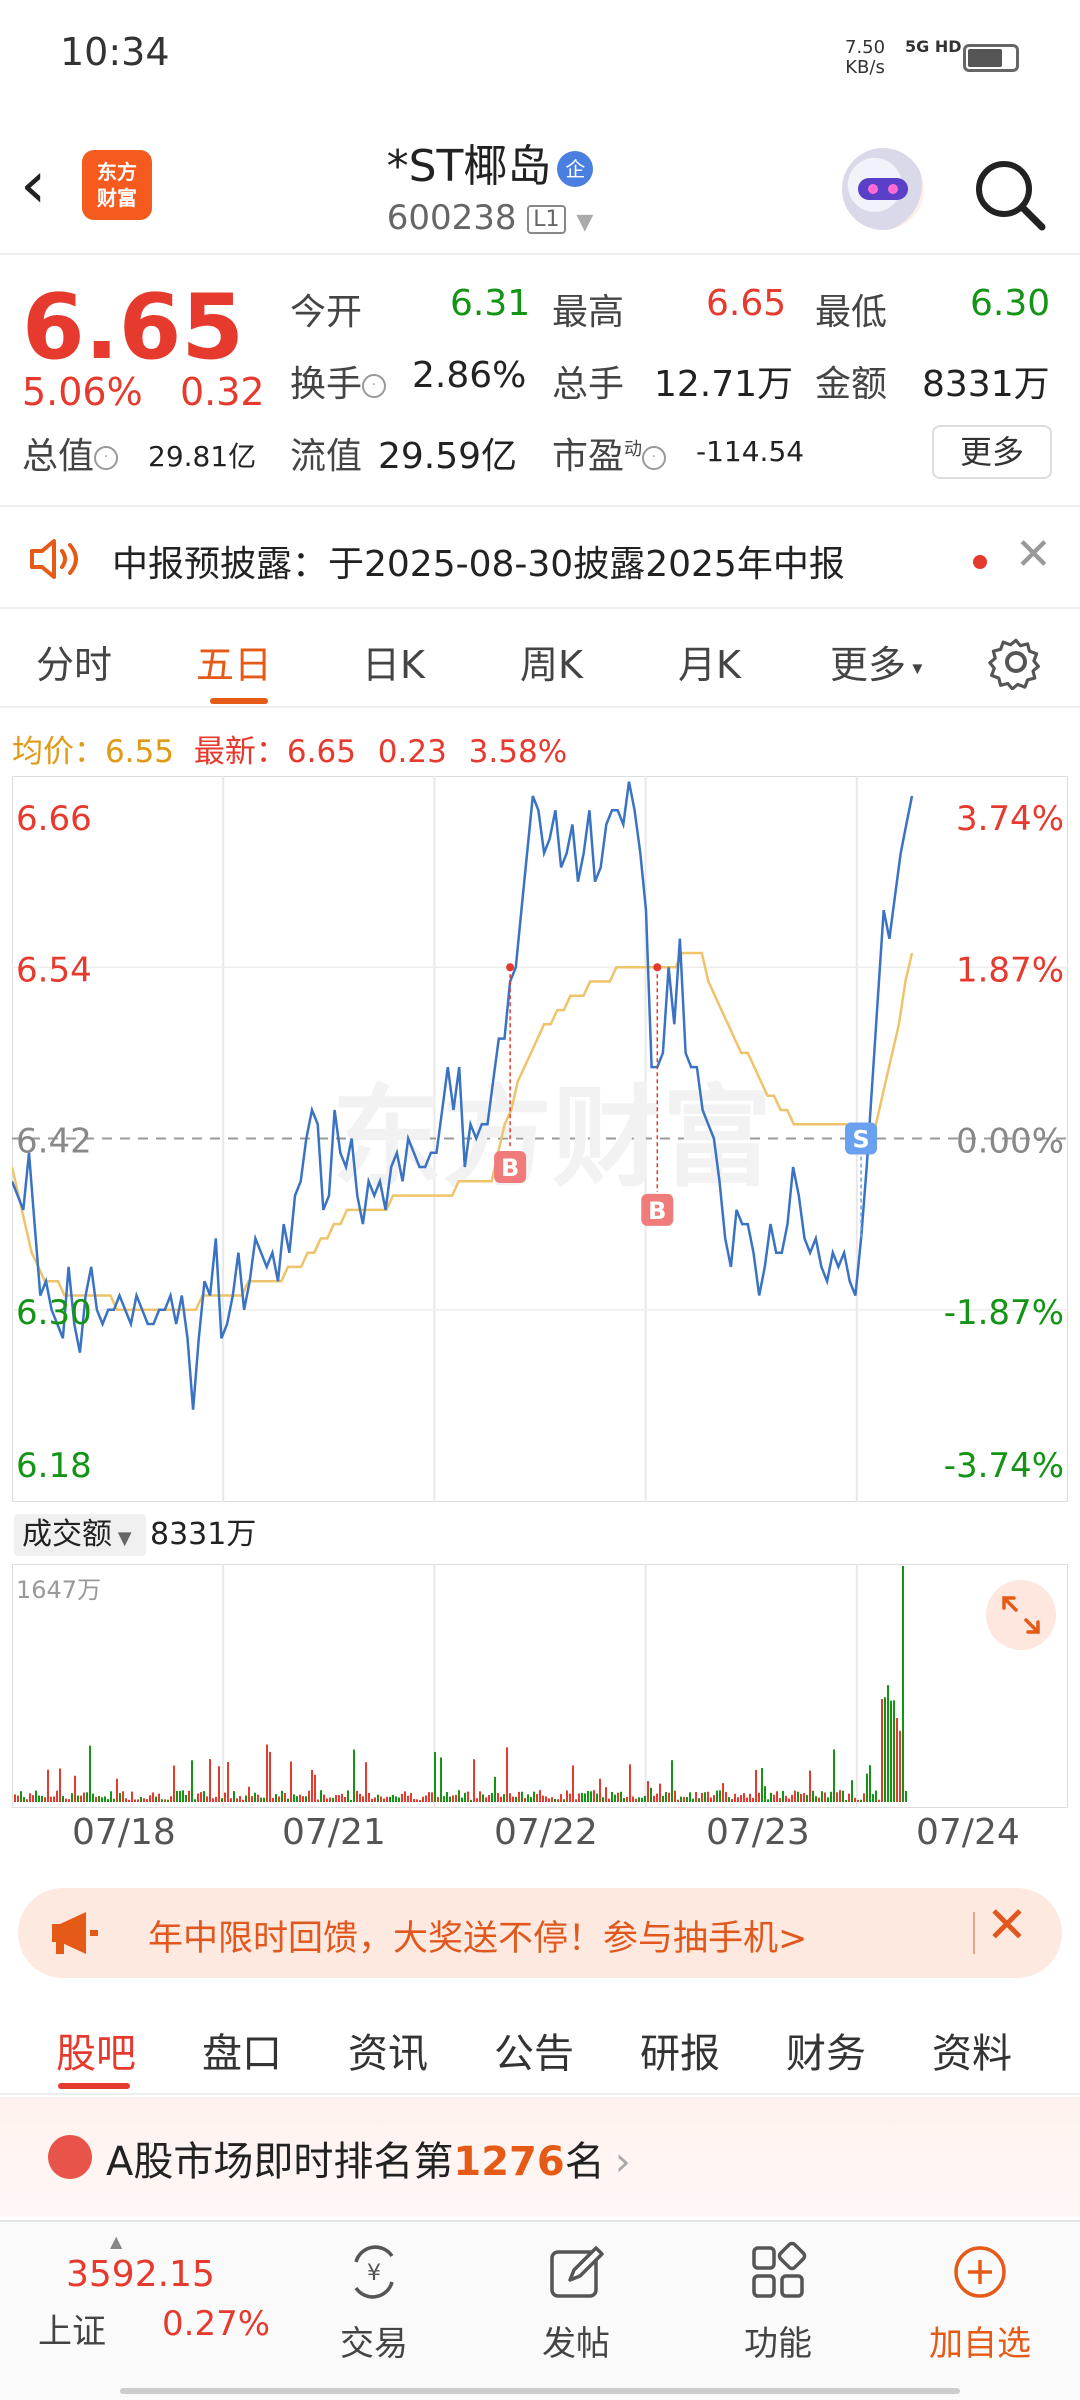 This screenshot has width=1080, height=2400. I want to click on gesture-bar, so click(540, 2391).